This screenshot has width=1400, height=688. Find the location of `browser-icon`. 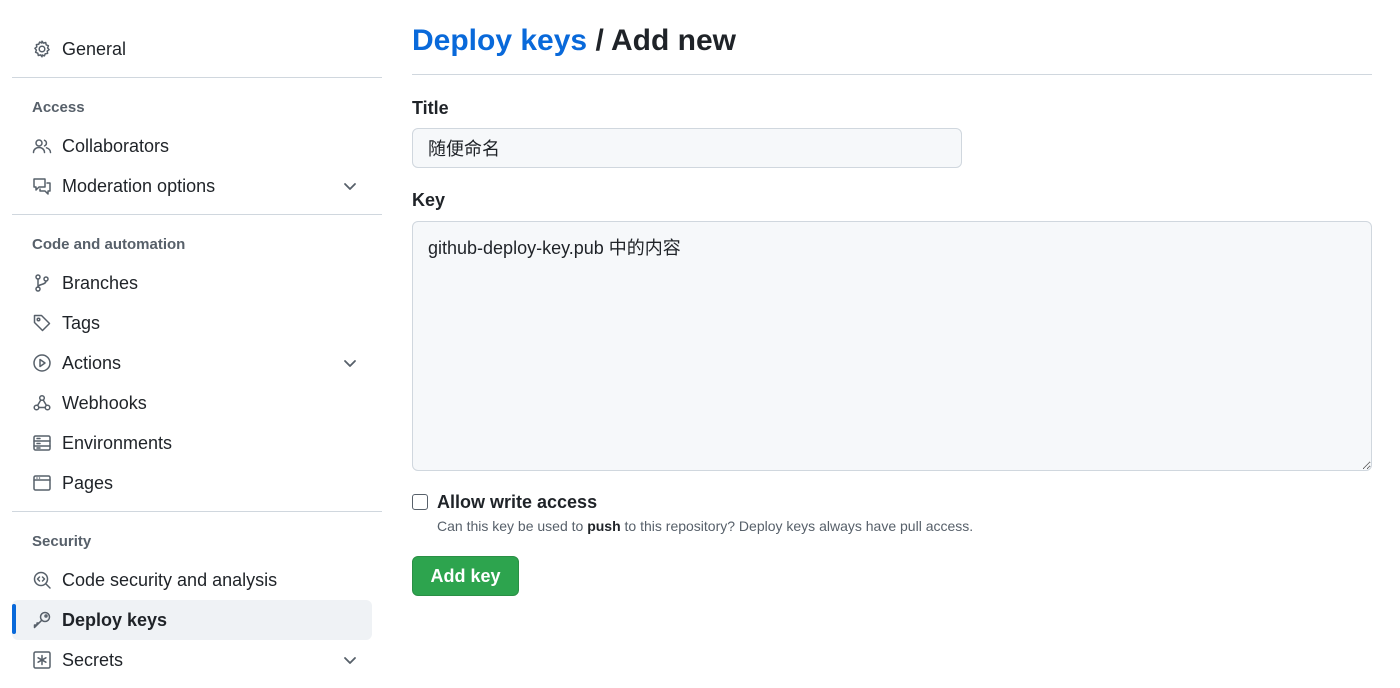

browser-icon is located at coordinates (42, 483).